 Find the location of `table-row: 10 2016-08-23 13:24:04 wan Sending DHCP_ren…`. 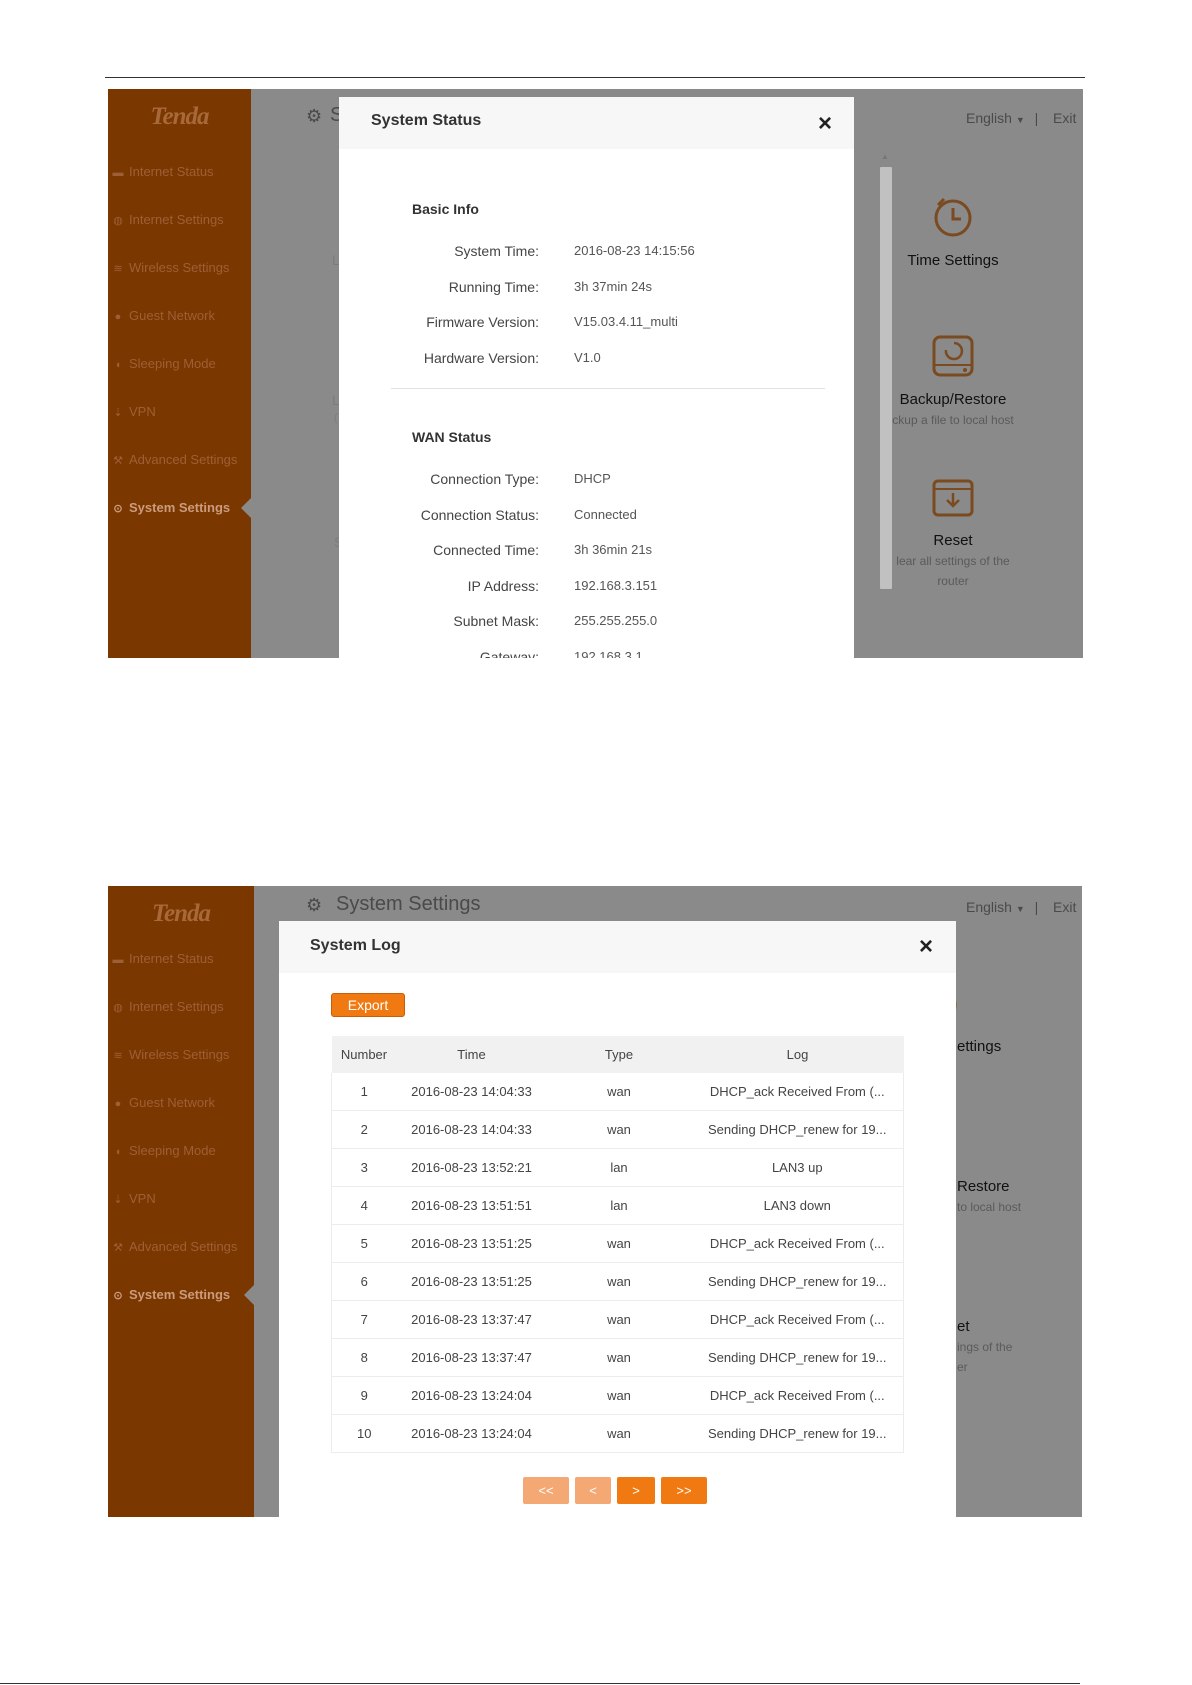

table-row: 10 2016-08-23 13:24:04 wan Sending DHCP_ren… is located at coordinates (617, 1433).